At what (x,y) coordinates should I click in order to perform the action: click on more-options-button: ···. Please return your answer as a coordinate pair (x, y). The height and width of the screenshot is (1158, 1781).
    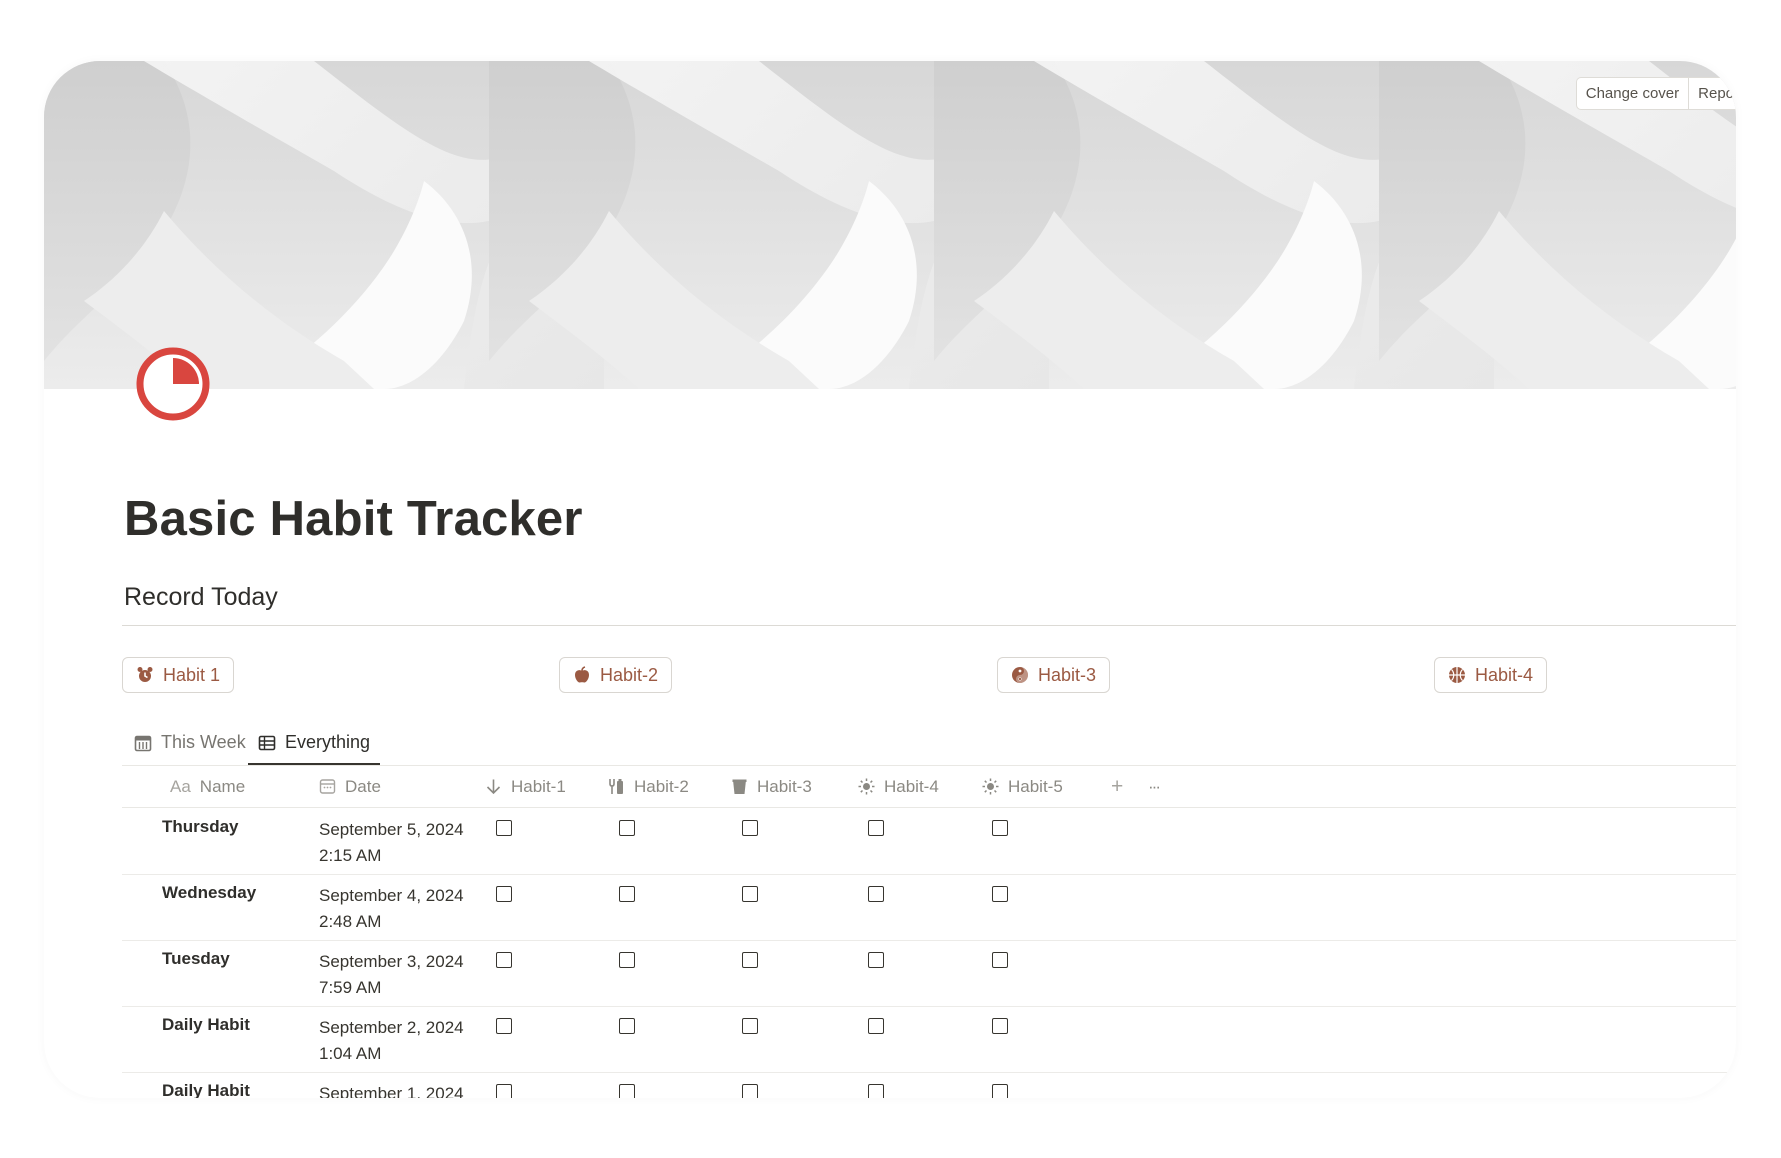
    Looking at the image, I should click on (1154, 786).